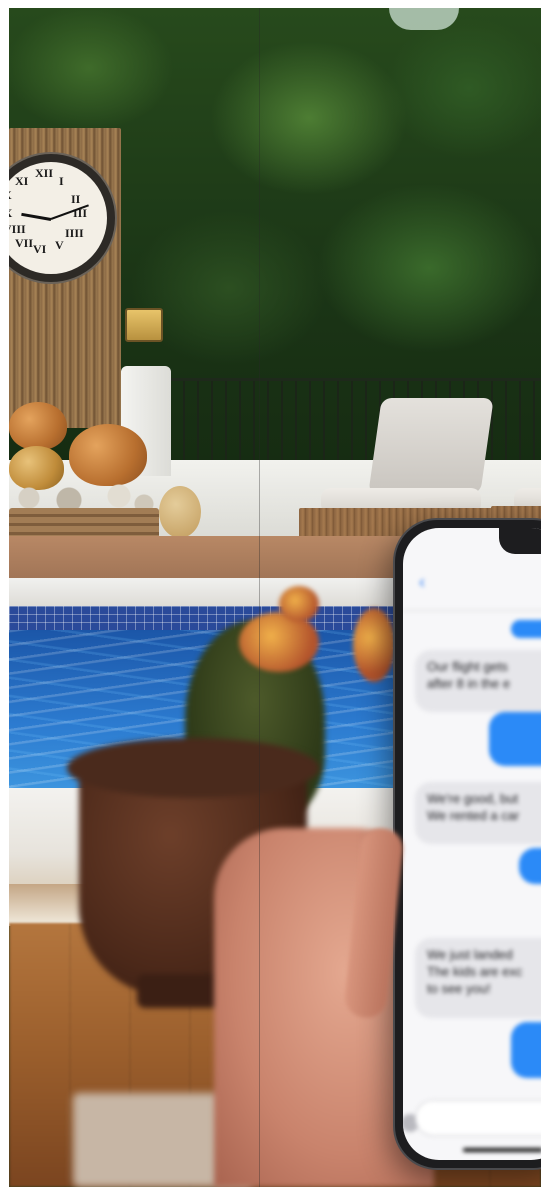 The image size is (541, 1187). Describe the element at coordinates (24, 243) in the screenshot. I see `clock-numeral: VII` at that location.